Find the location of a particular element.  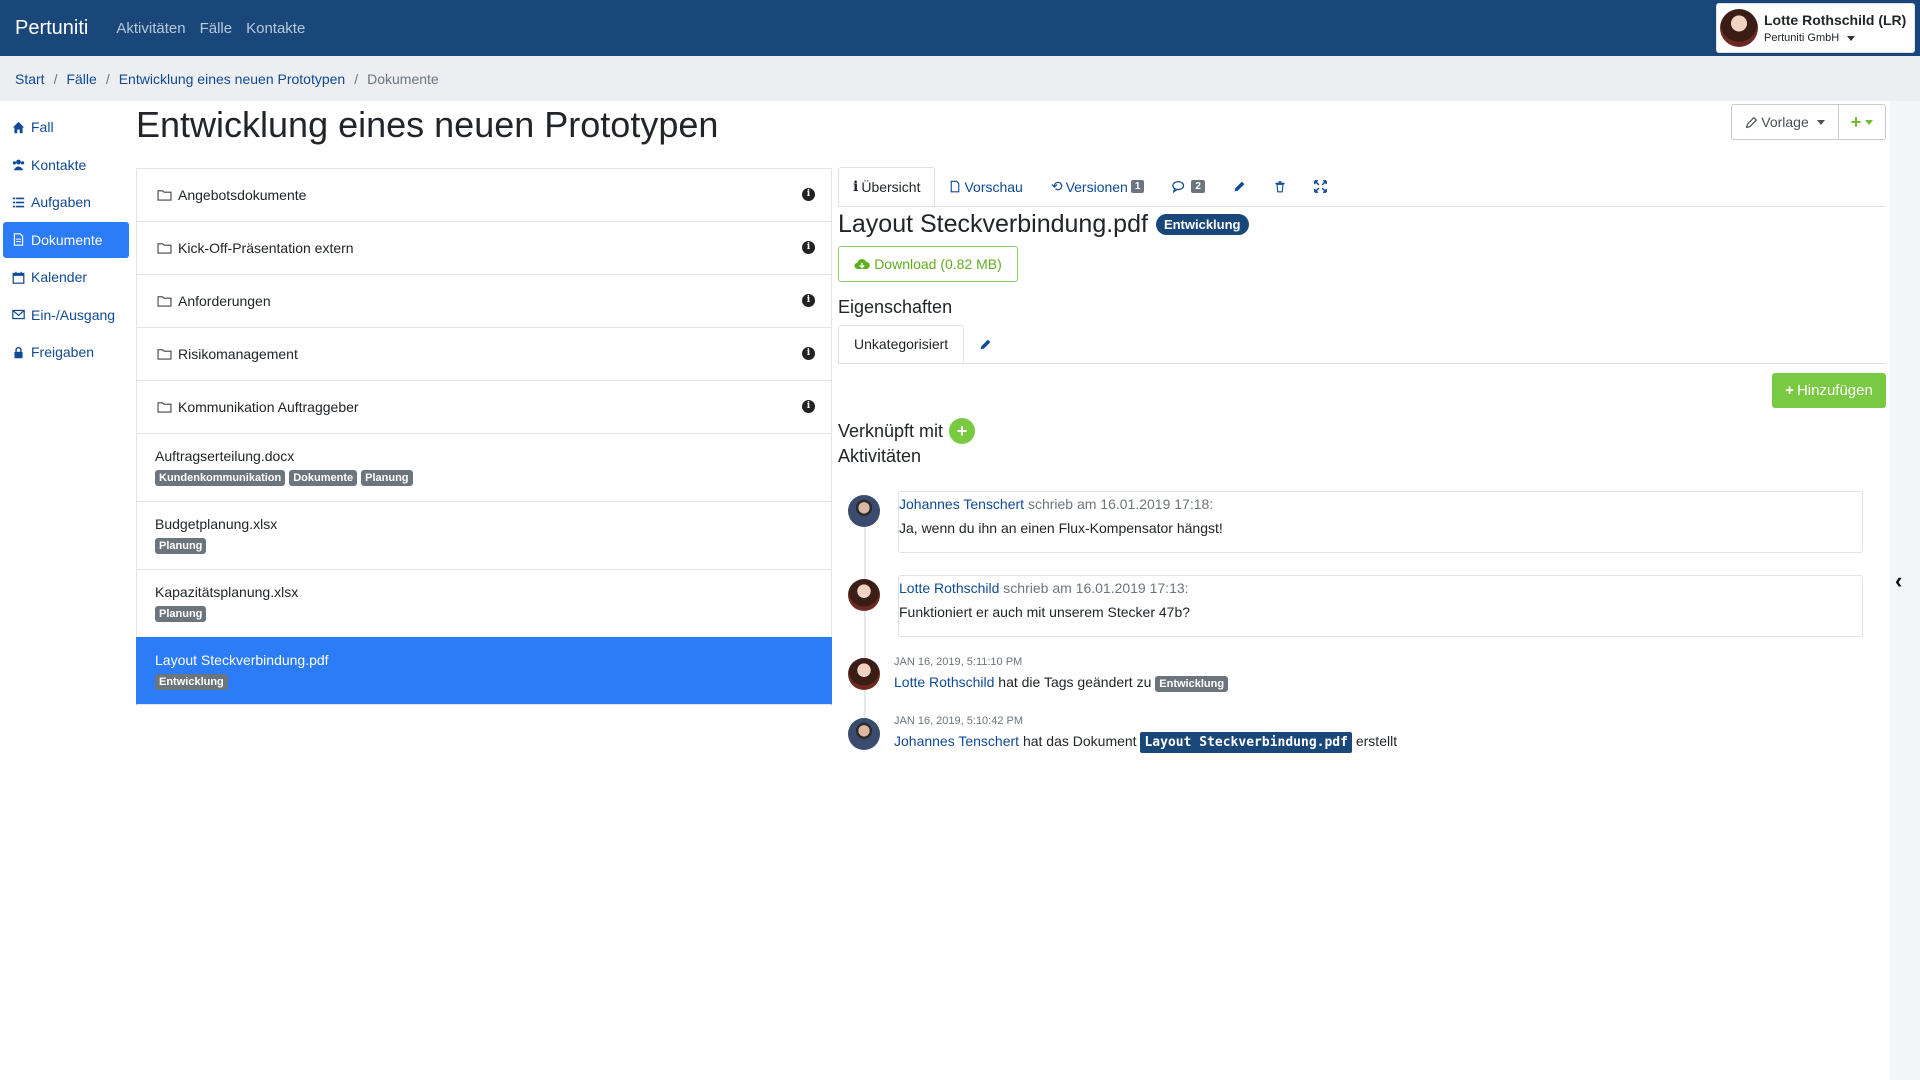

hinzufuegen-button: + Hinzufügen is located at coordinates (1829, 390).